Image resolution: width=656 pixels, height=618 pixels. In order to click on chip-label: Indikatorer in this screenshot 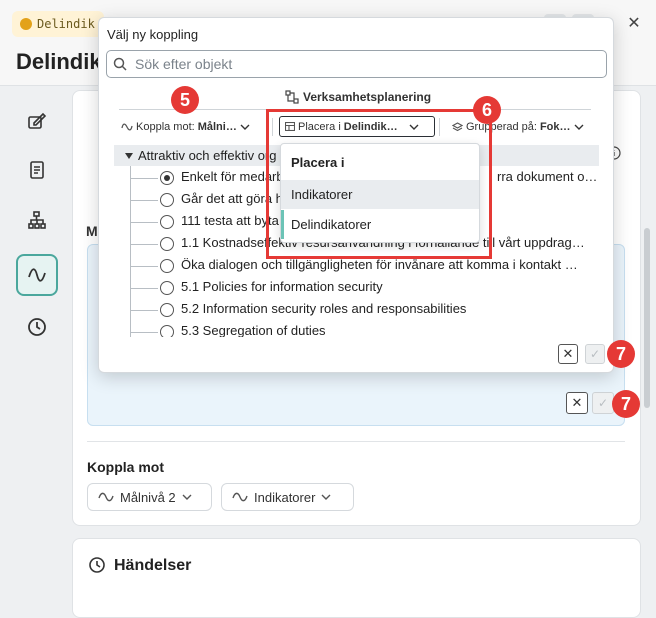, I will do `click(285, 497)`.